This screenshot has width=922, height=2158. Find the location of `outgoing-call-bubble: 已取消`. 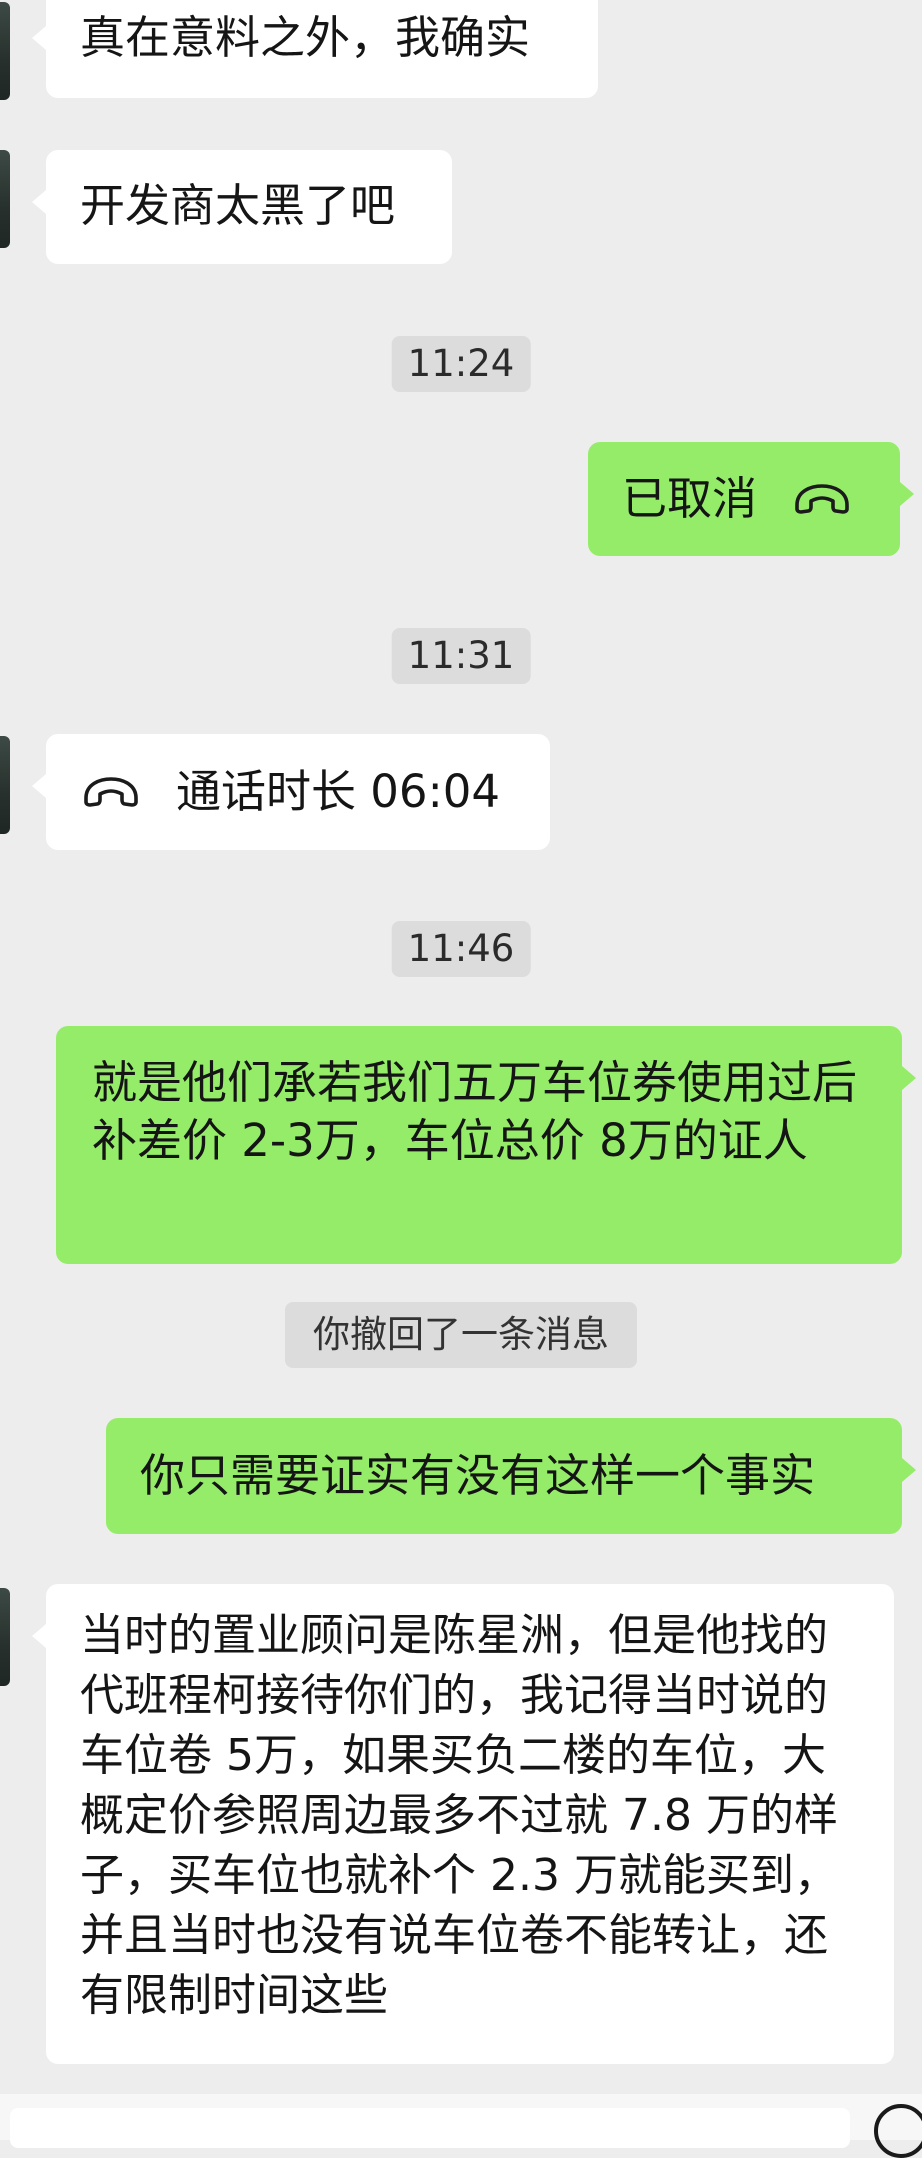

outgoing-call-bubble: 已取消 is located at coordinates (751, 499).